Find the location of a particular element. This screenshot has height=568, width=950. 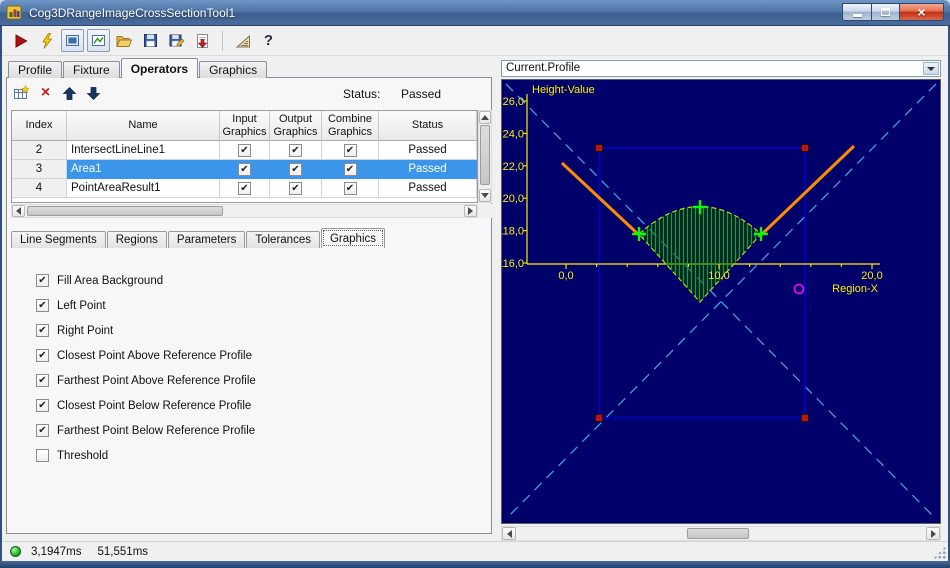

show-image-toggle is located at coordinates (72, 40).